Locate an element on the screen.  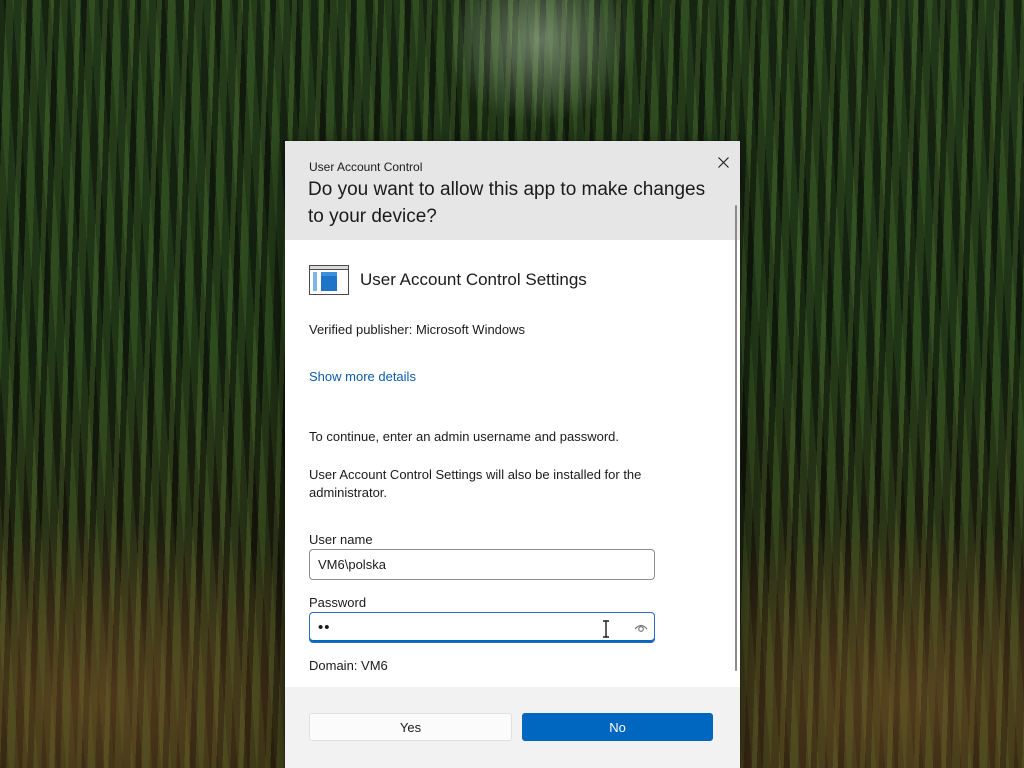
username-field-box is located at coordinates (482, 564).